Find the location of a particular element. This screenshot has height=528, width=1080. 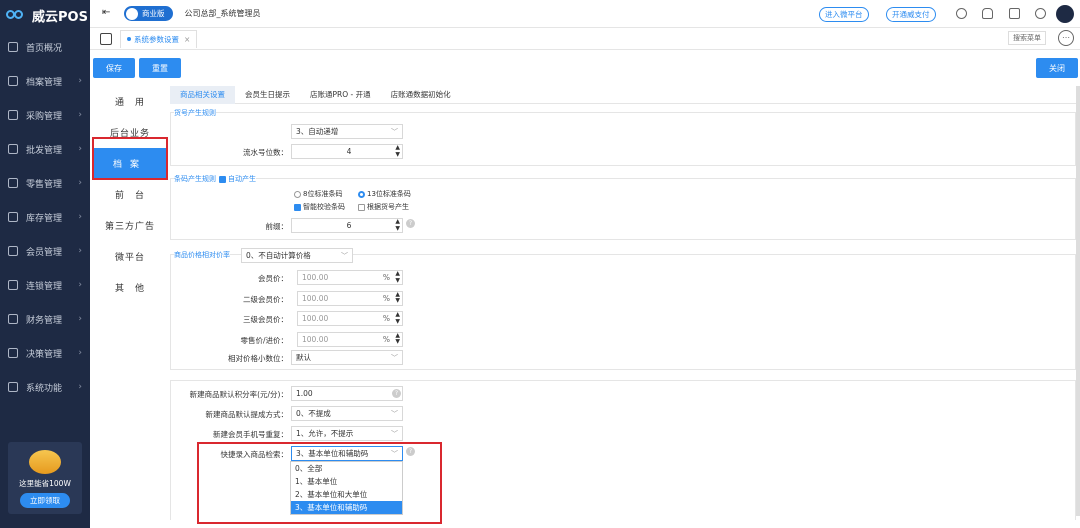

active-dot-icon is located at coordinates (129, 39).